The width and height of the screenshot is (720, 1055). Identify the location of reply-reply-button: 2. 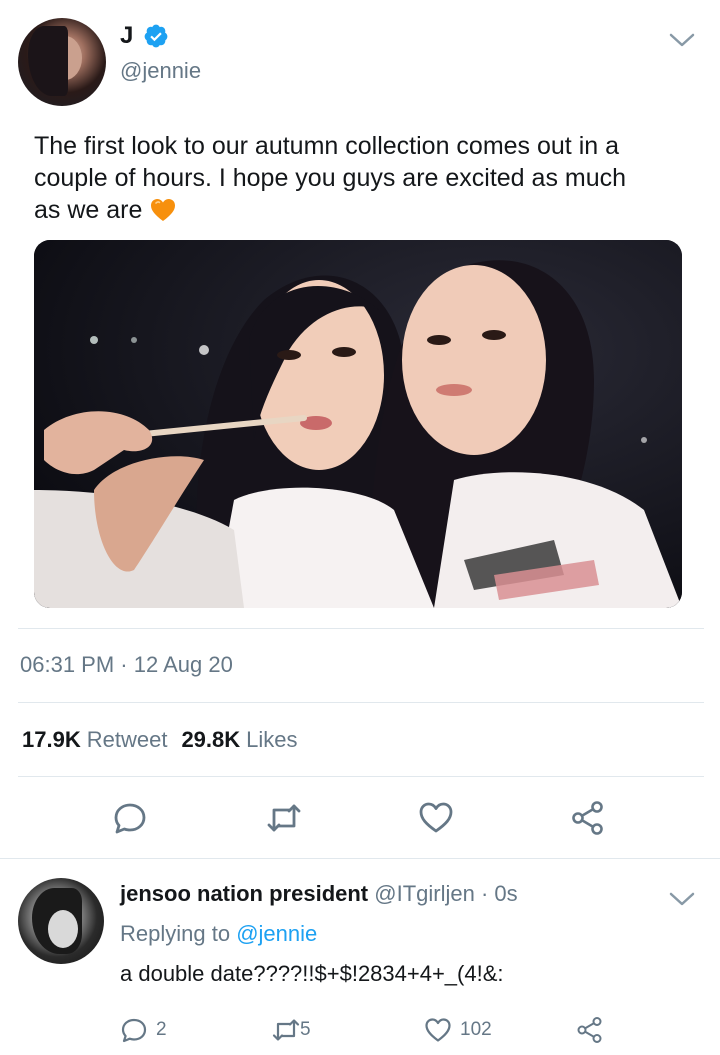
(143, 1030).